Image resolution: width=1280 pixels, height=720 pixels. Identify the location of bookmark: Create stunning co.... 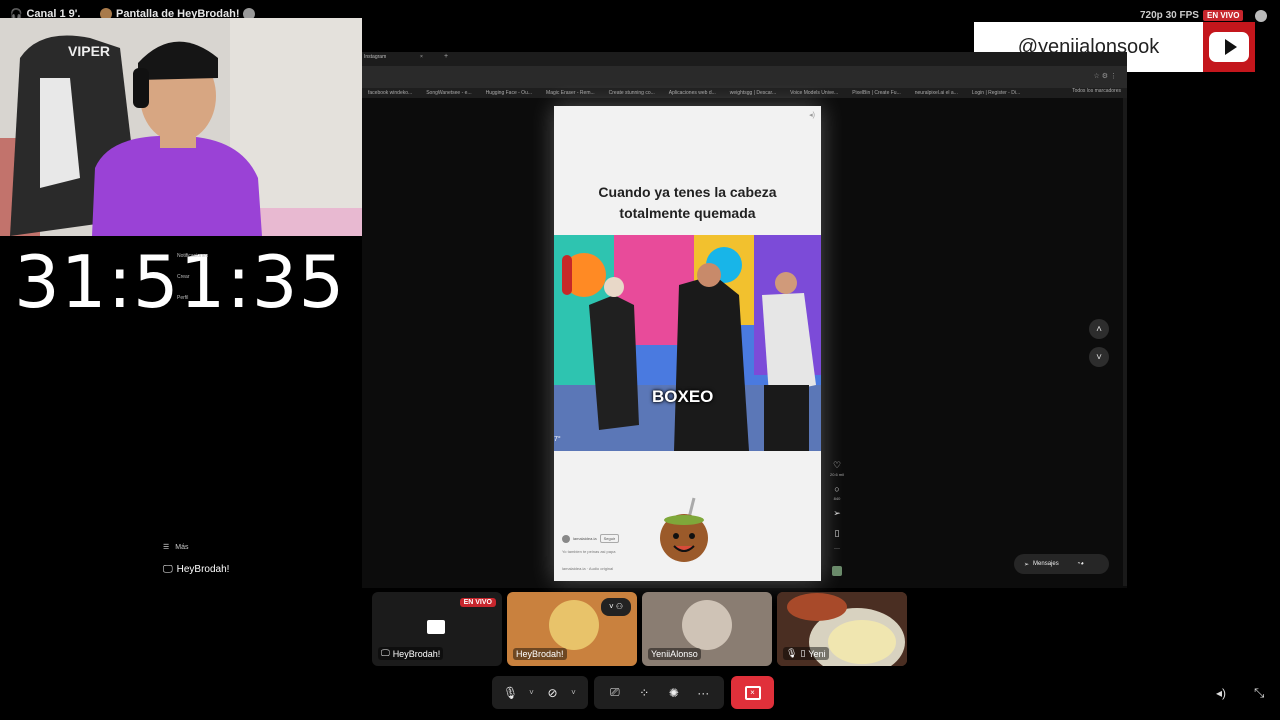
(632, 93).